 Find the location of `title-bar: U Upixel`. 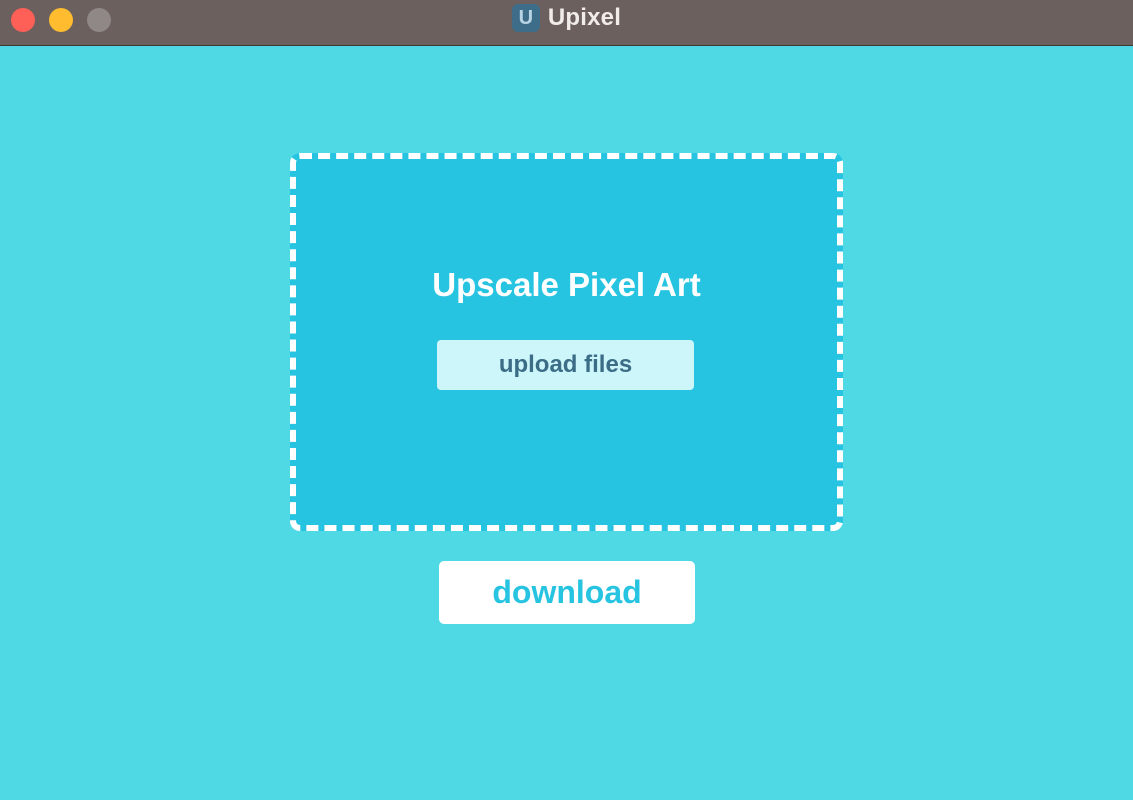

title-bar: U Upixel is located at coordinates (566, 23).